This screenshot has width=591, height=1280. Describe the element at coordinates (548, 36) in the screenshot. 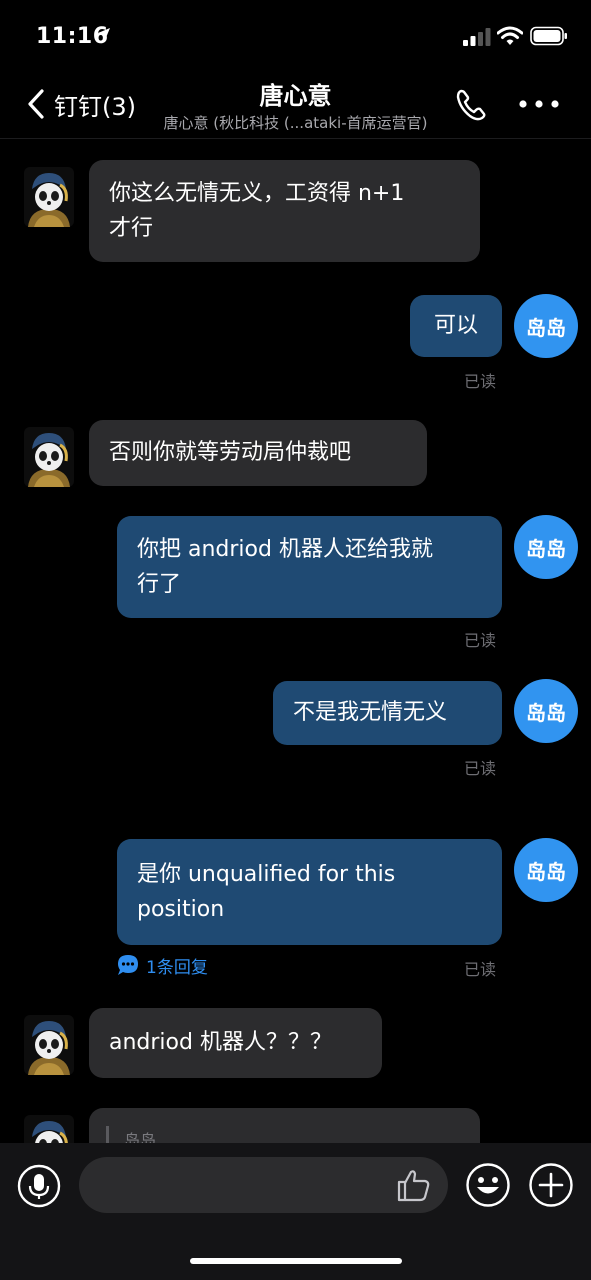

I see `battery-icon` at that location.